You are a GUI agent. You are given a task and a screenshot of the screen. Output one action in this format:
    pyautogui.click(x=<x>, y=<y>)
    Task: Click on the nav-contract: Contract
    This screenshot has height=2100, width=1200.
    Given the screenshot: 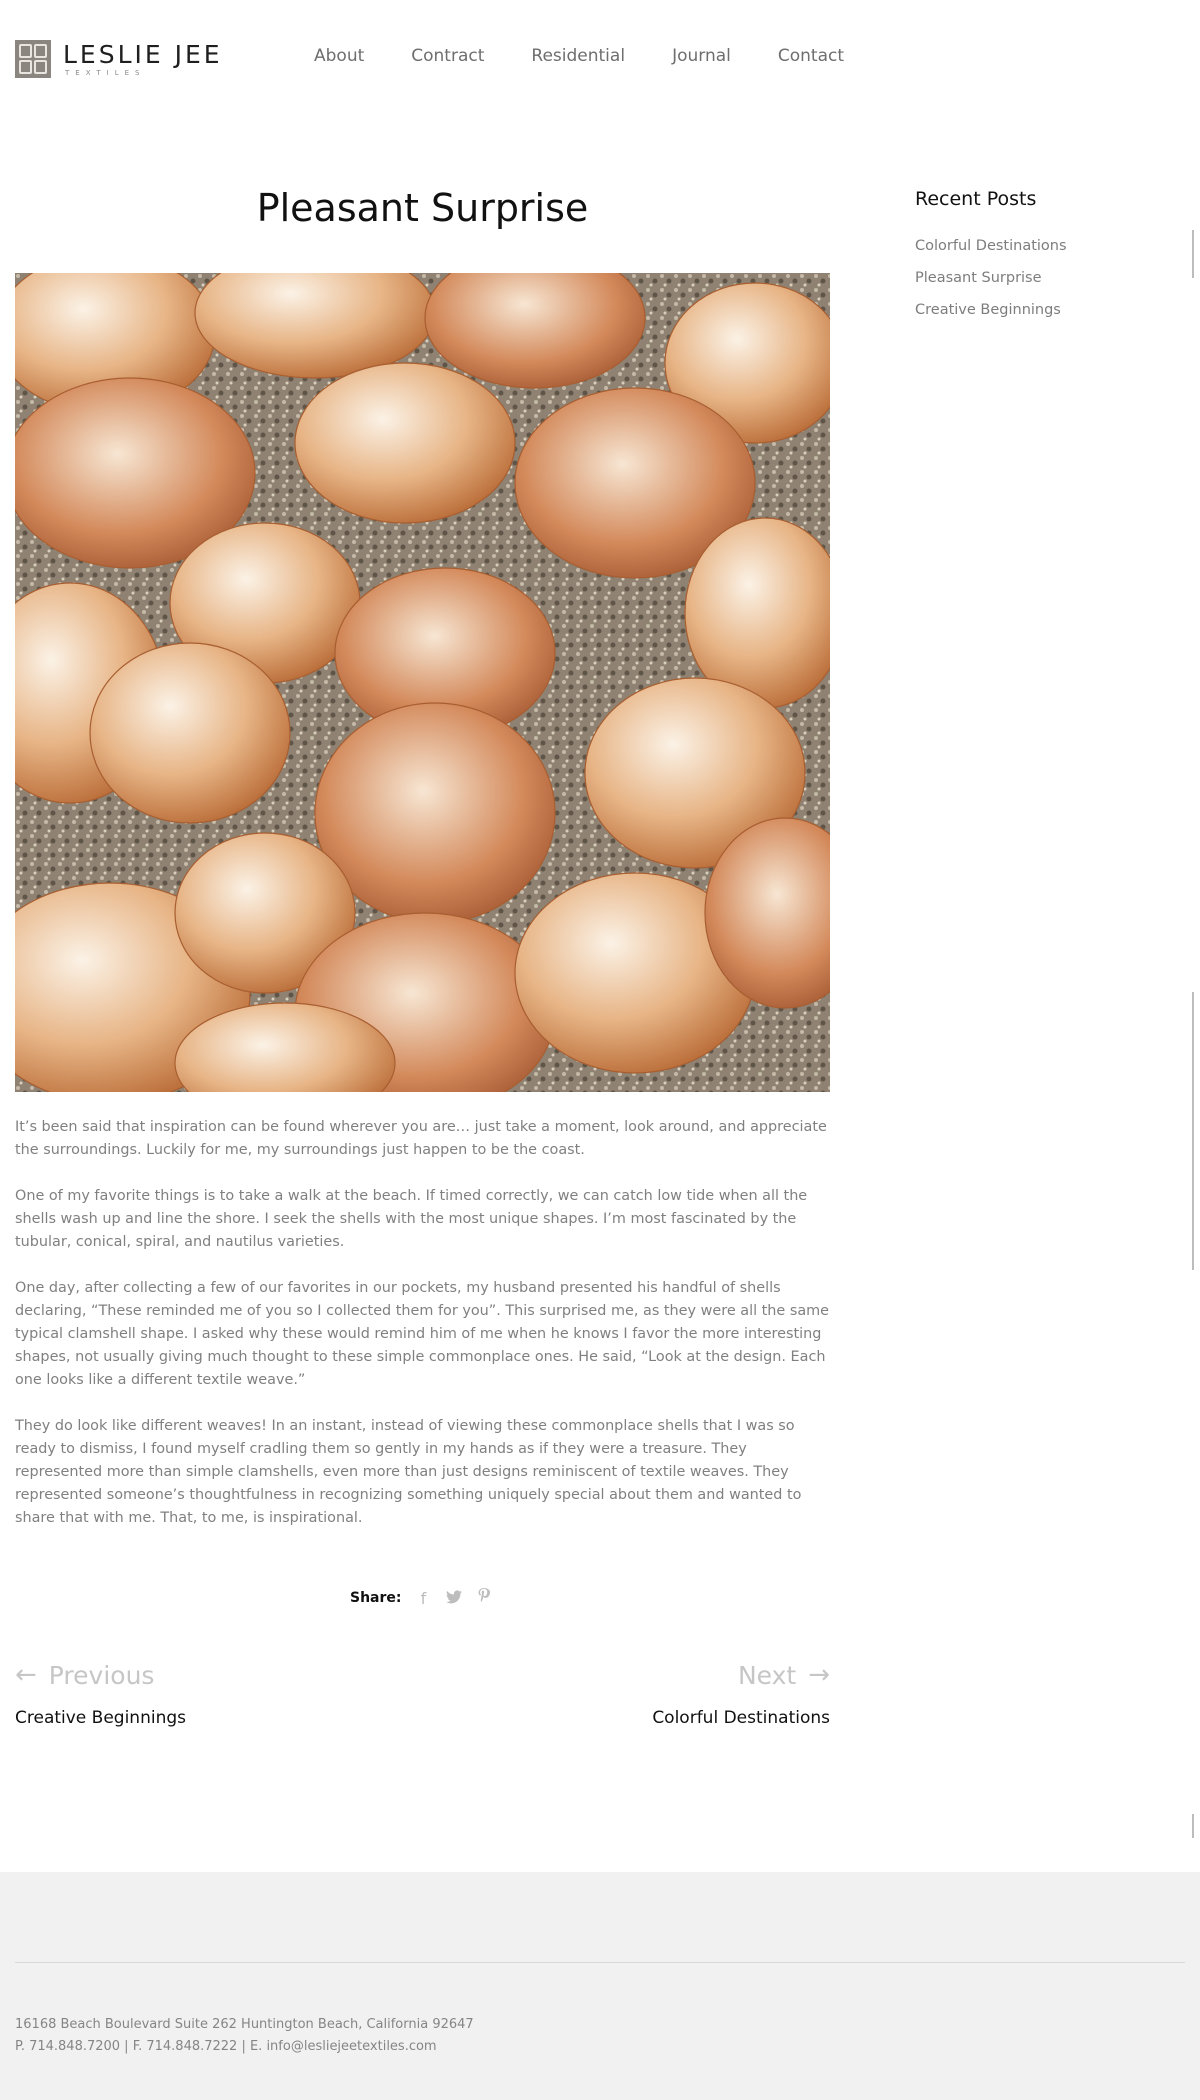 What is the action you would take?
    pyautogui.click(x=447, y=56)
    